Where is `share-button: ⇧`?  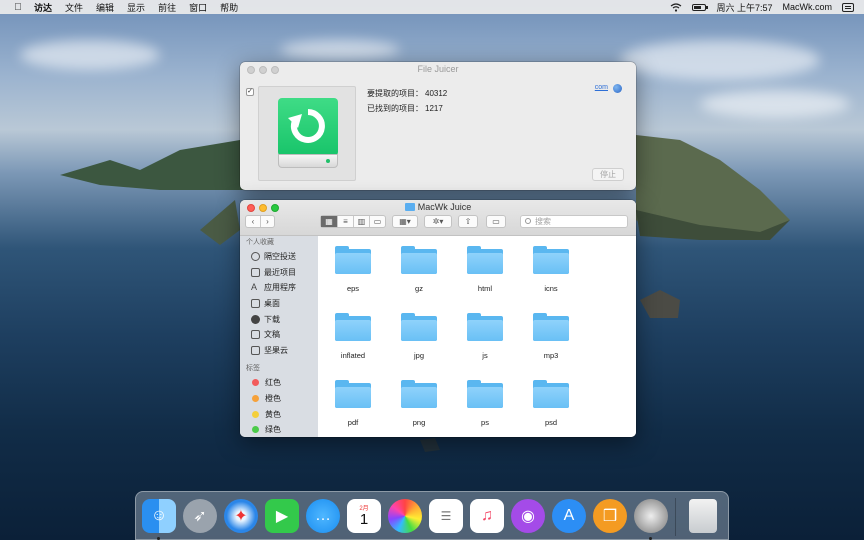 share-button: ⇧ is located at coordinates (468, 221).